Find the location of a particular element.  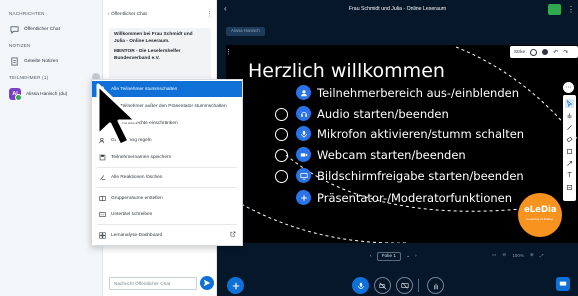

pen-tool-icon is located at coordinates (569, 127).